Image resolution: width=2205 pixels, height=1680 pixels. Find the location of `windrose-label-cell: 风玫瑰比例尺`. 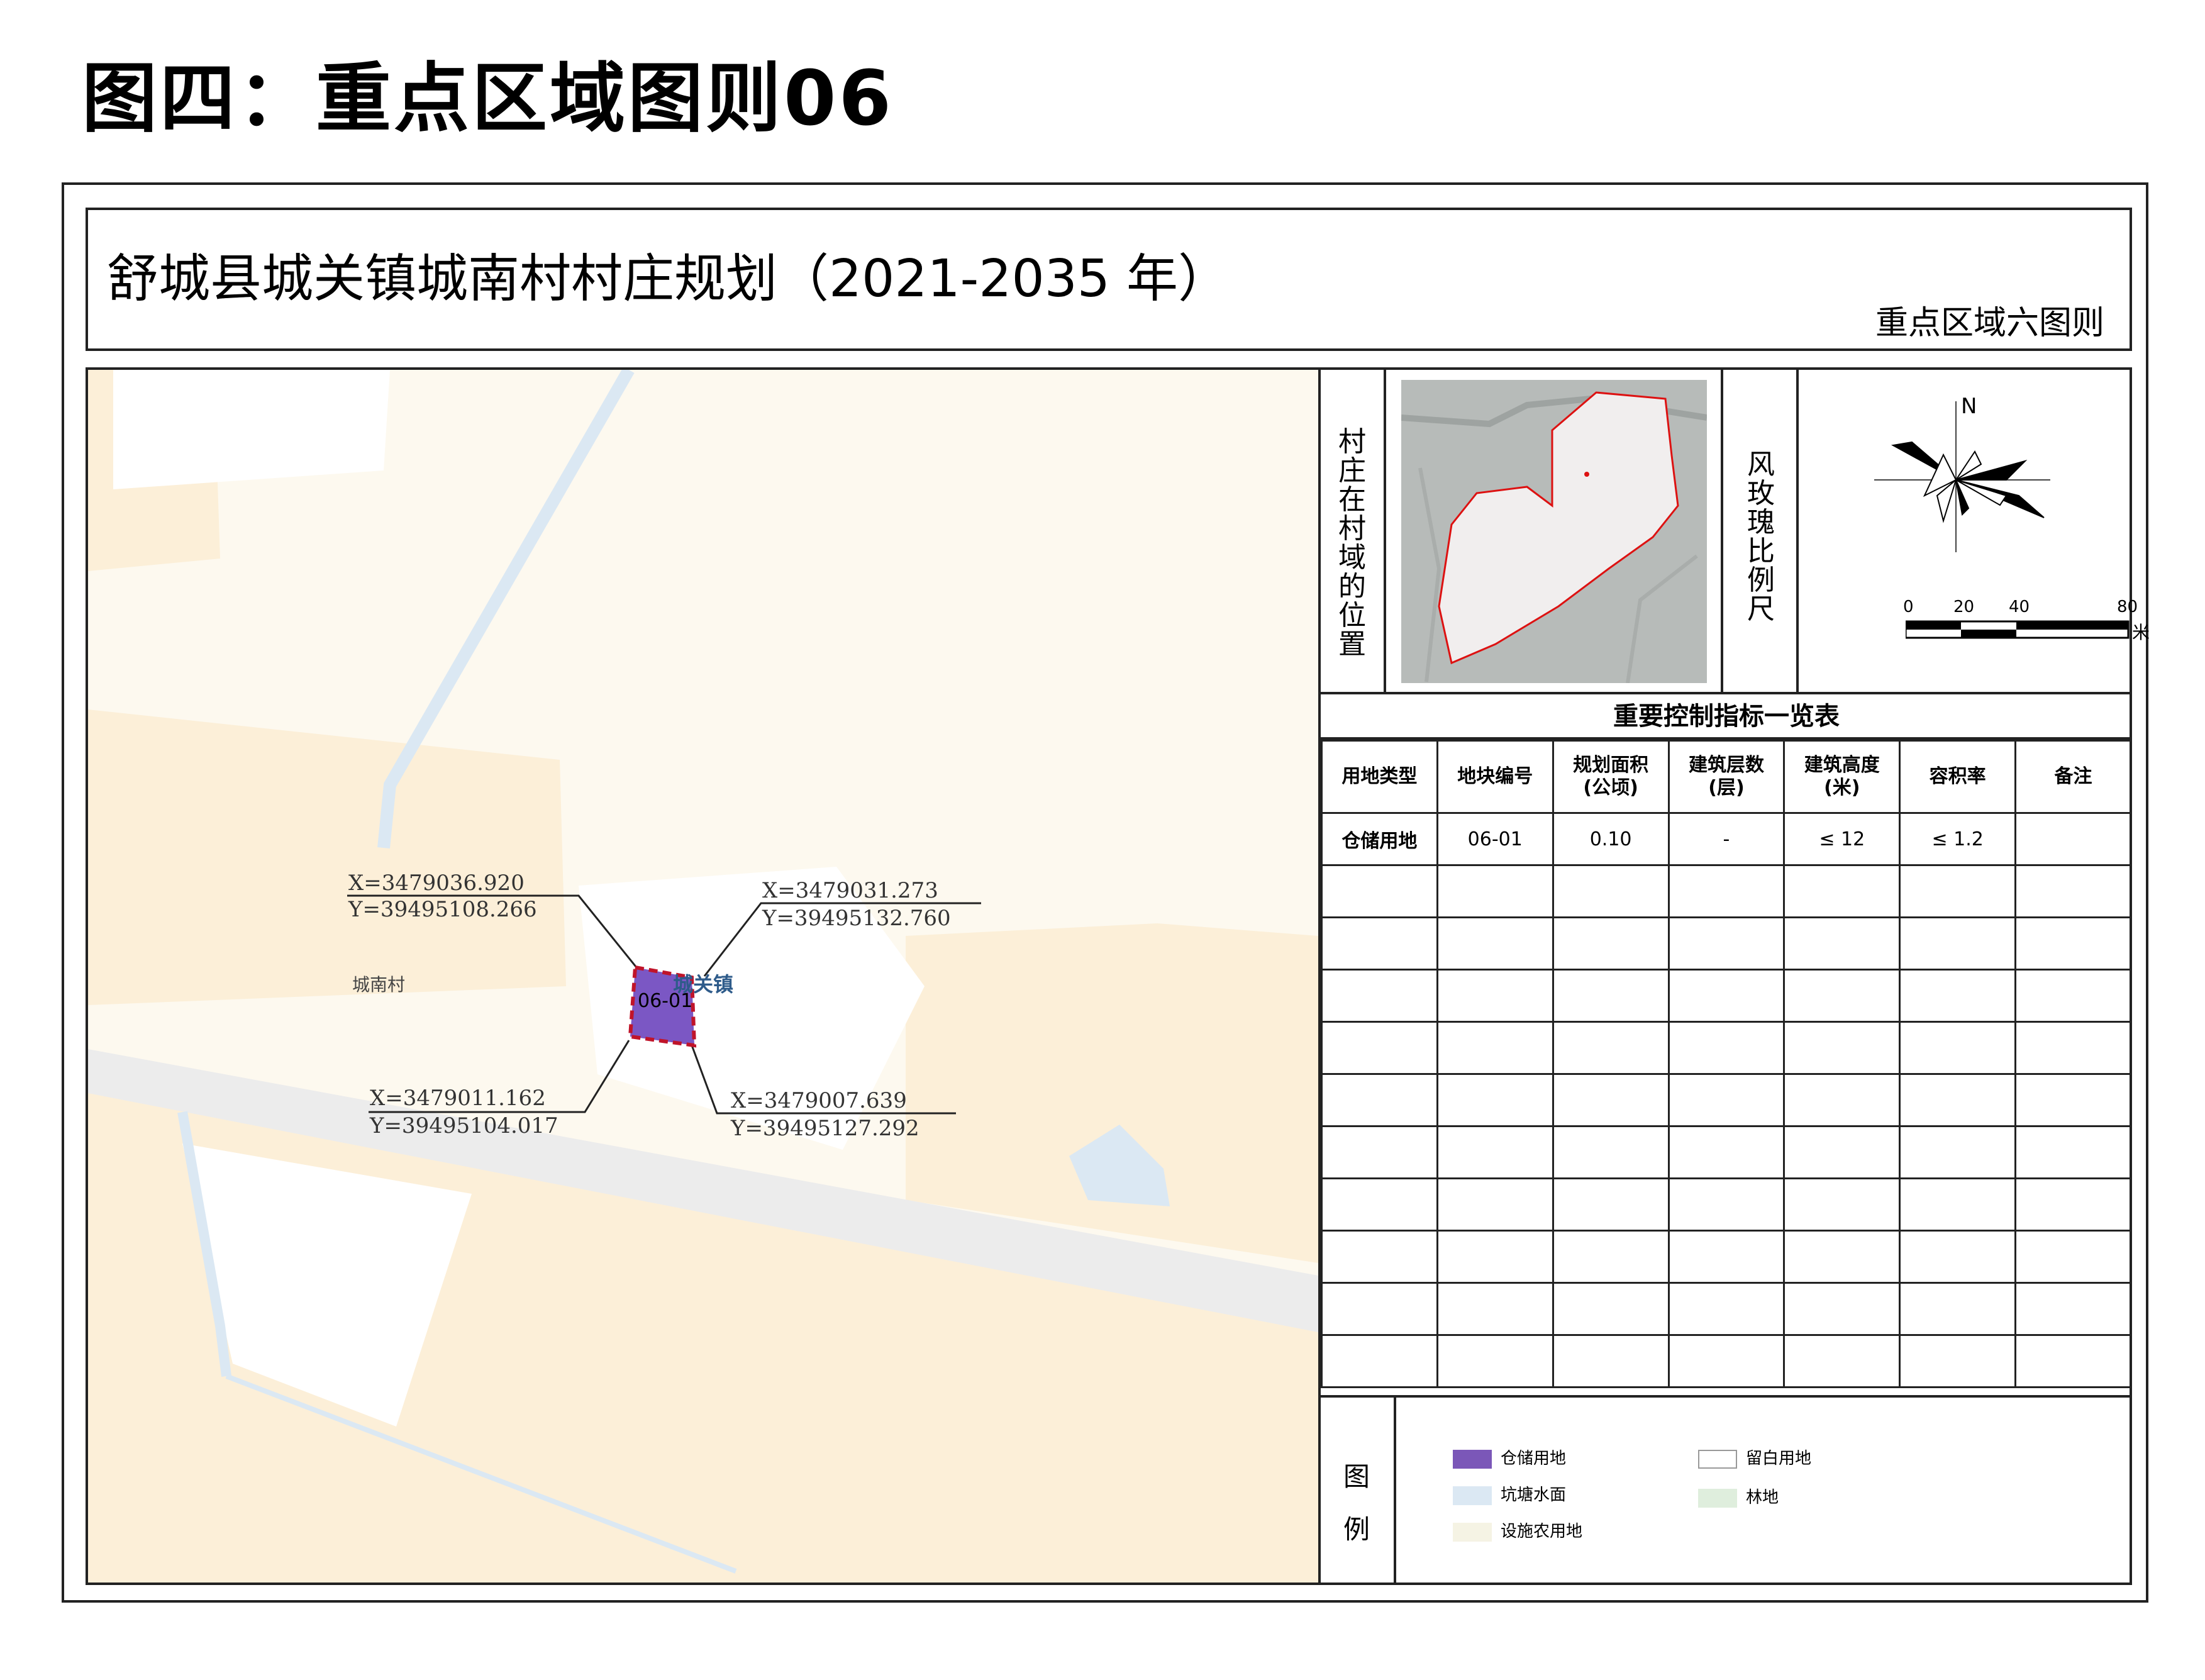

windrose-label-cell: 风玫瑰比例尺 is located at coordinates (1760, 531).